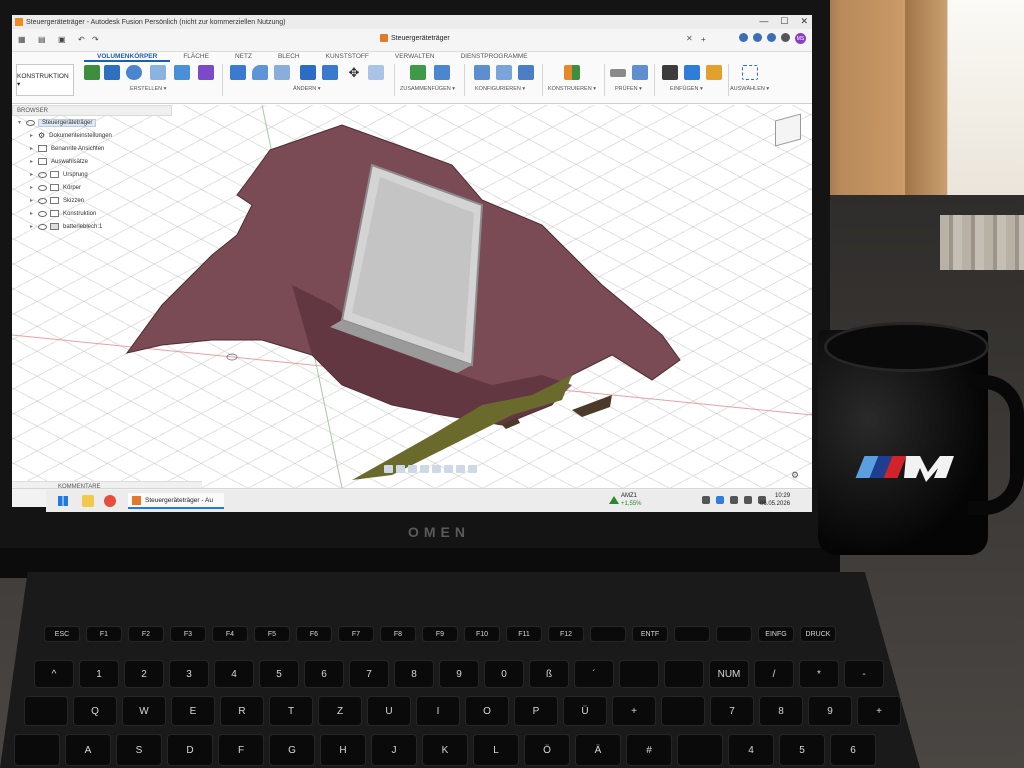 This screenshot has width=1024, height=768. Describe the element at coordinates (42, 39) in the screenshot. I see `file-menu-icon: ▤` at that location.